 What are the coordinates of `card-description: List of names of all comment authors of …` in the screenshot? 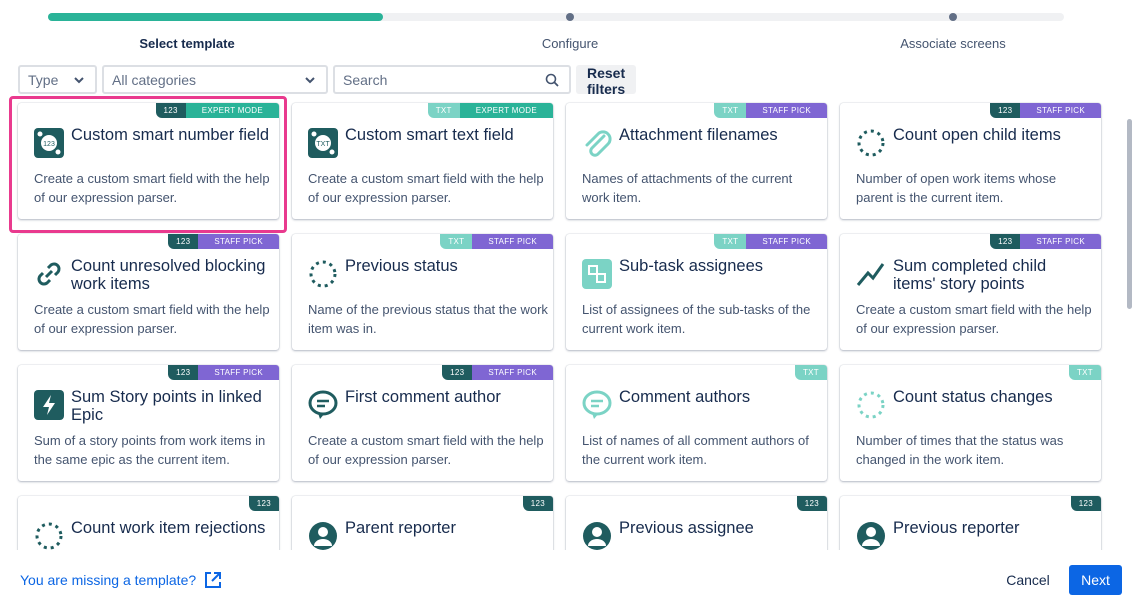 It's located at (695, 450).